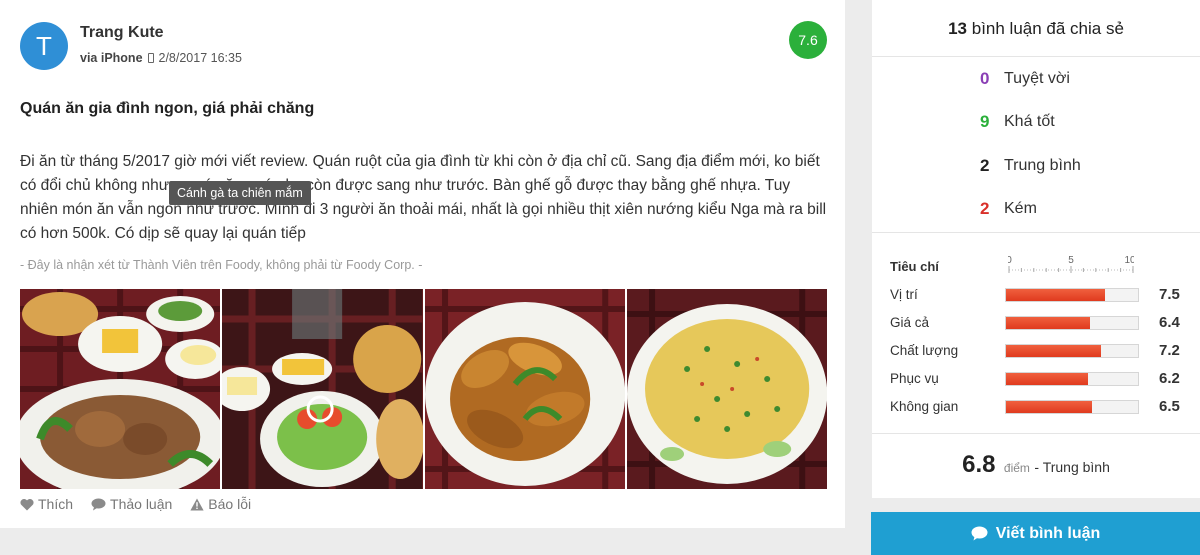 The image size is (1200, 555). I want to click on criterion-label: Không gian, so click(924, 406).